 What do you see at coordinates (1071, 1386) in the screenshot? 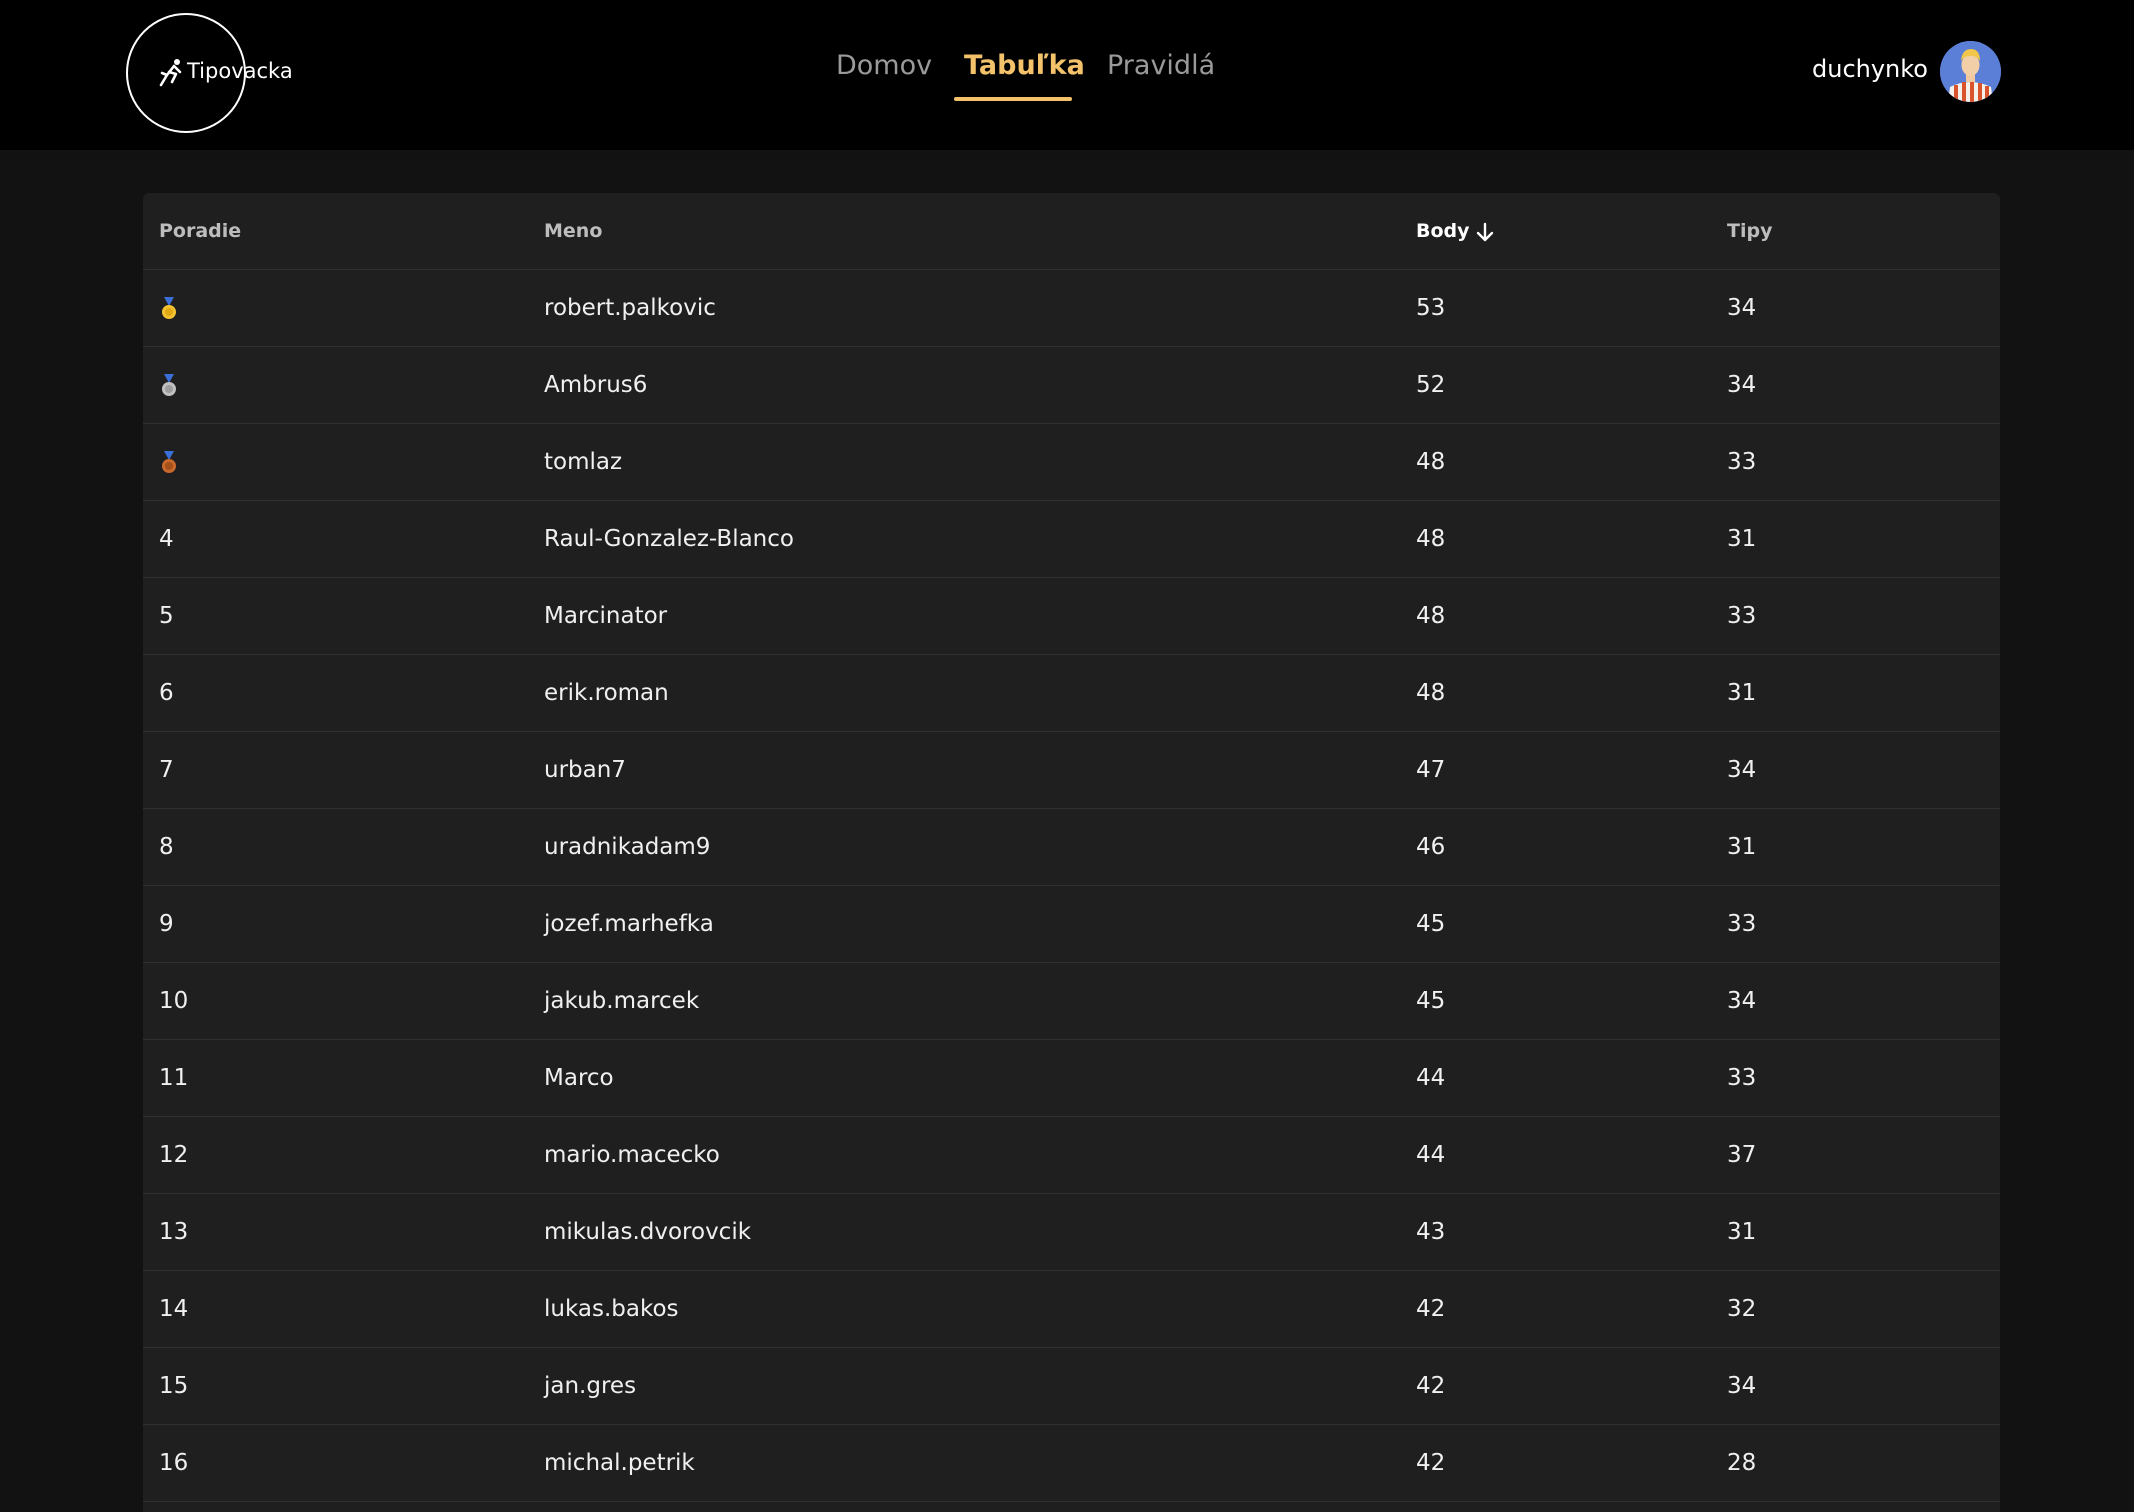
I see `table-row: 15 jan.gres 42 34` at bounding box center [1071, 1386].